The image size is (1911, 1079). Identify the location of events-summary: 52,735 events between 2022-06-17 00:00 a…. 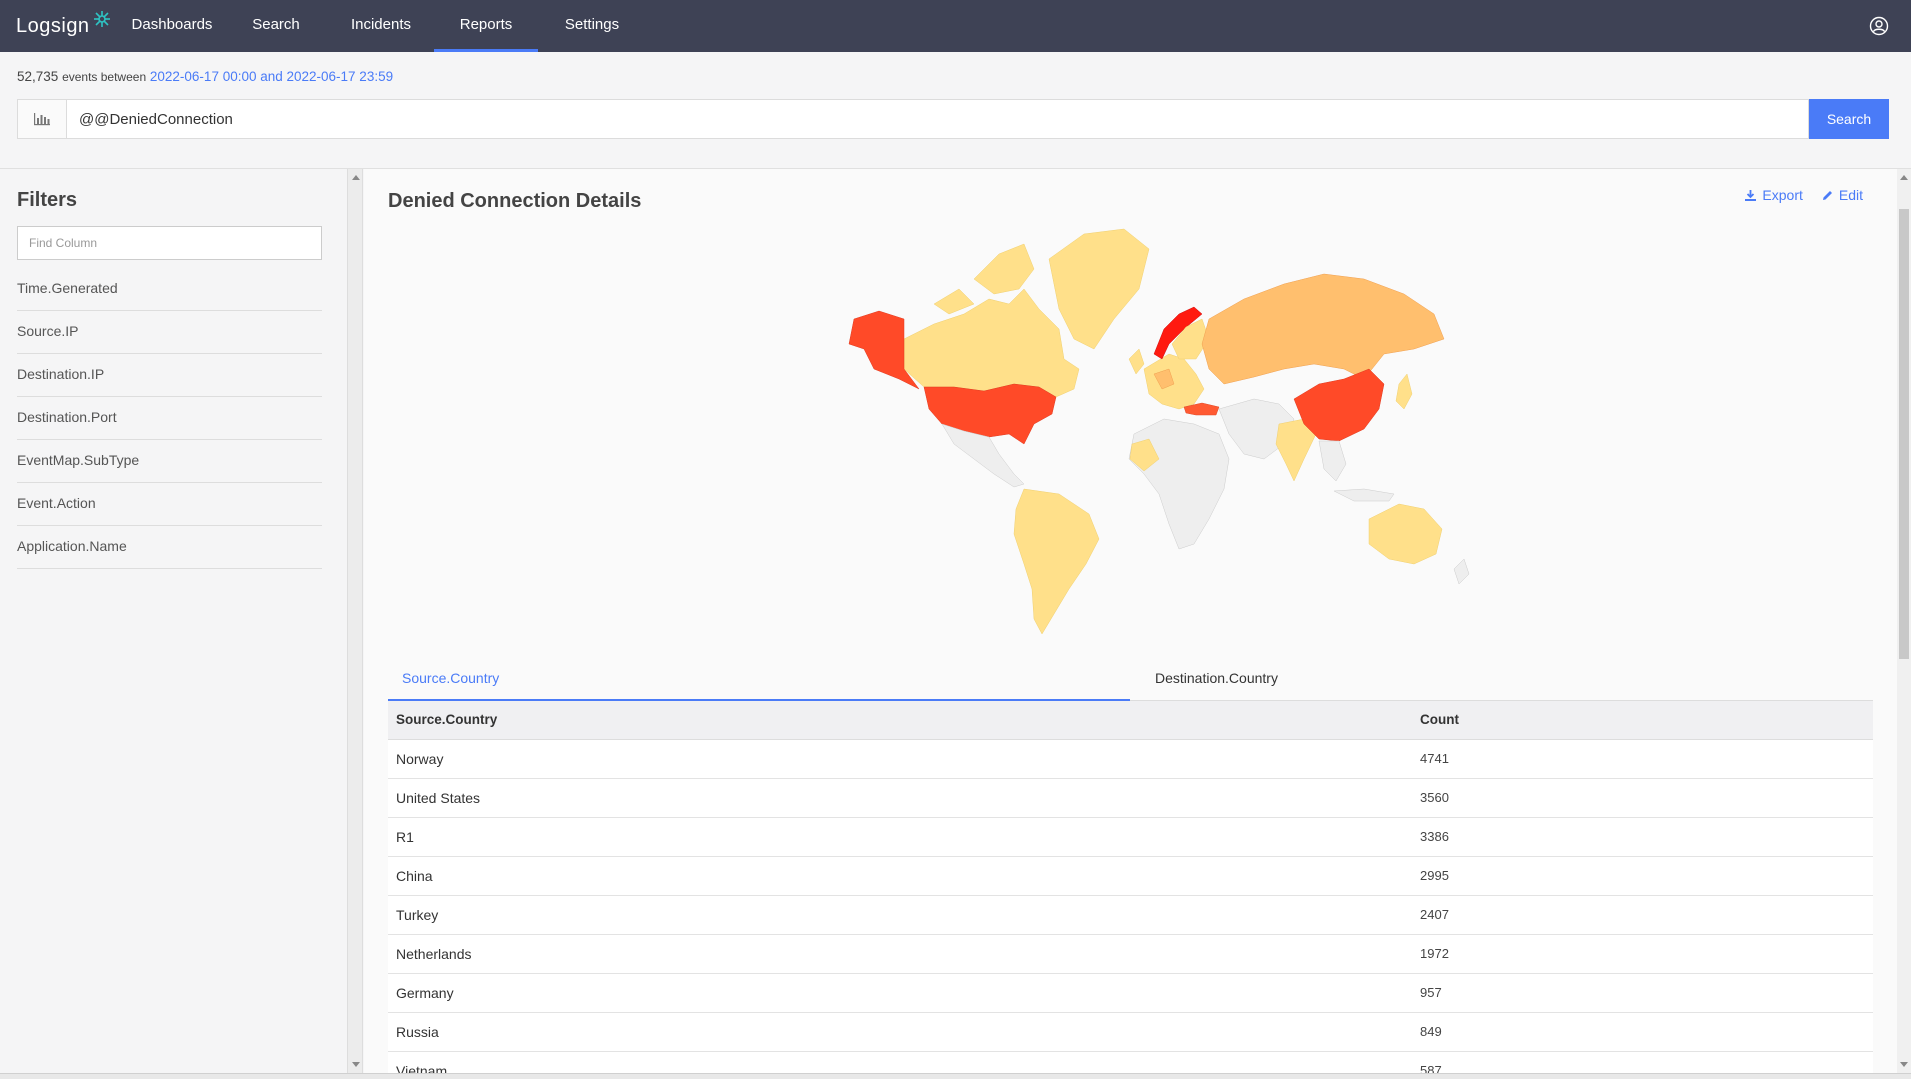
(205, 76).